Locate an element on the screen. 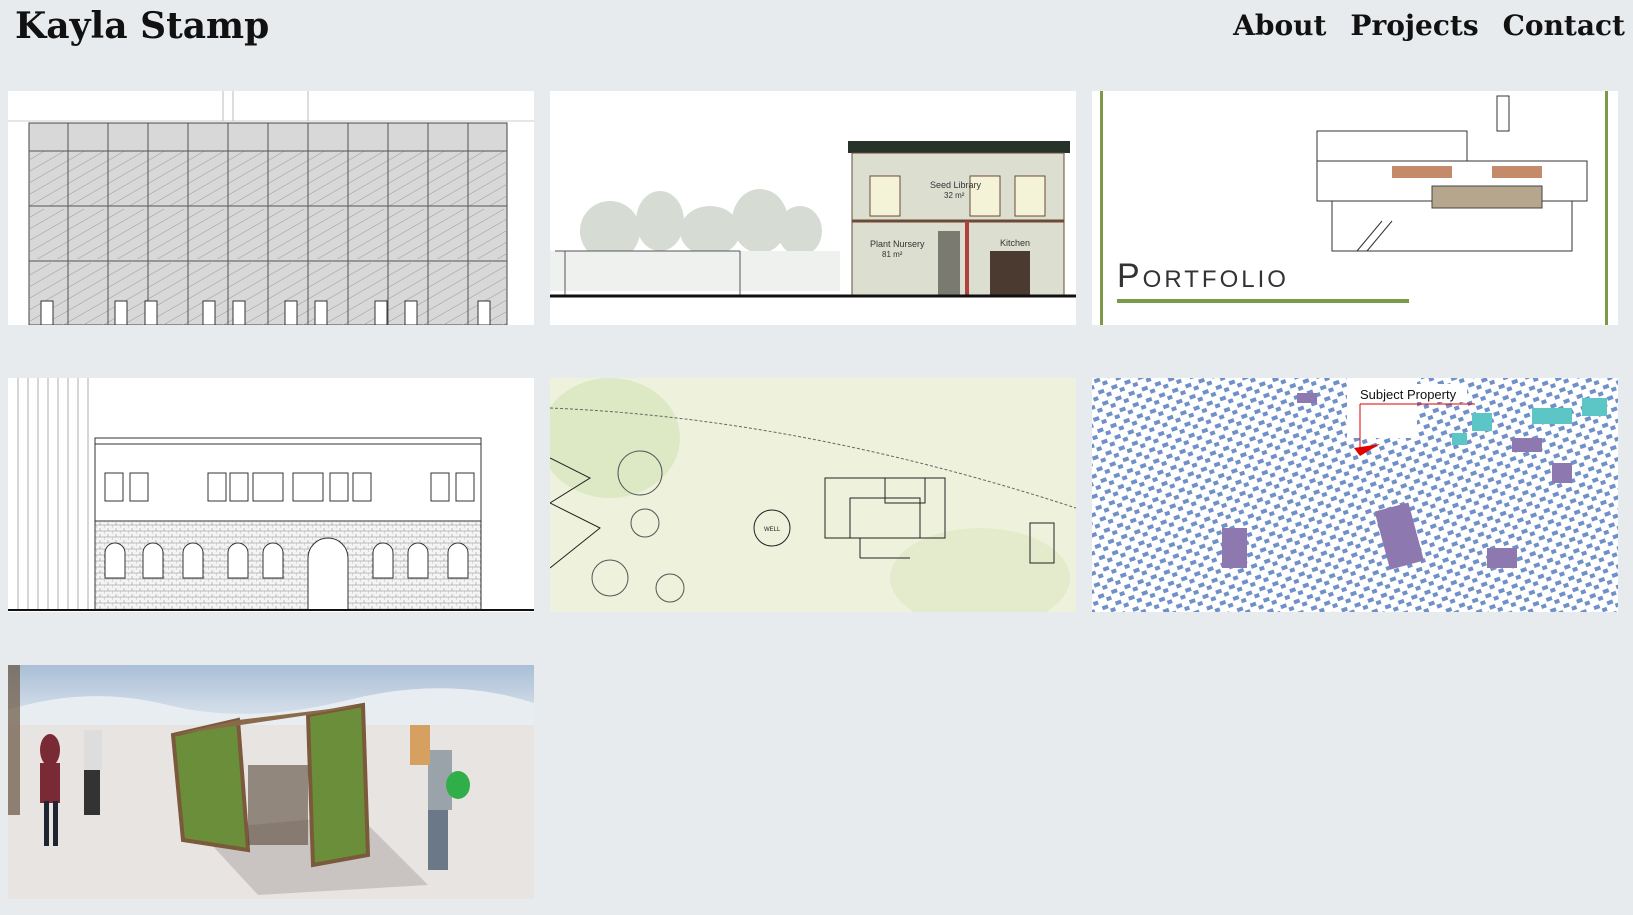 This screenshot has width=1633, height=915. elevation-brick-thumbnail is located at coordinates (271, 495).